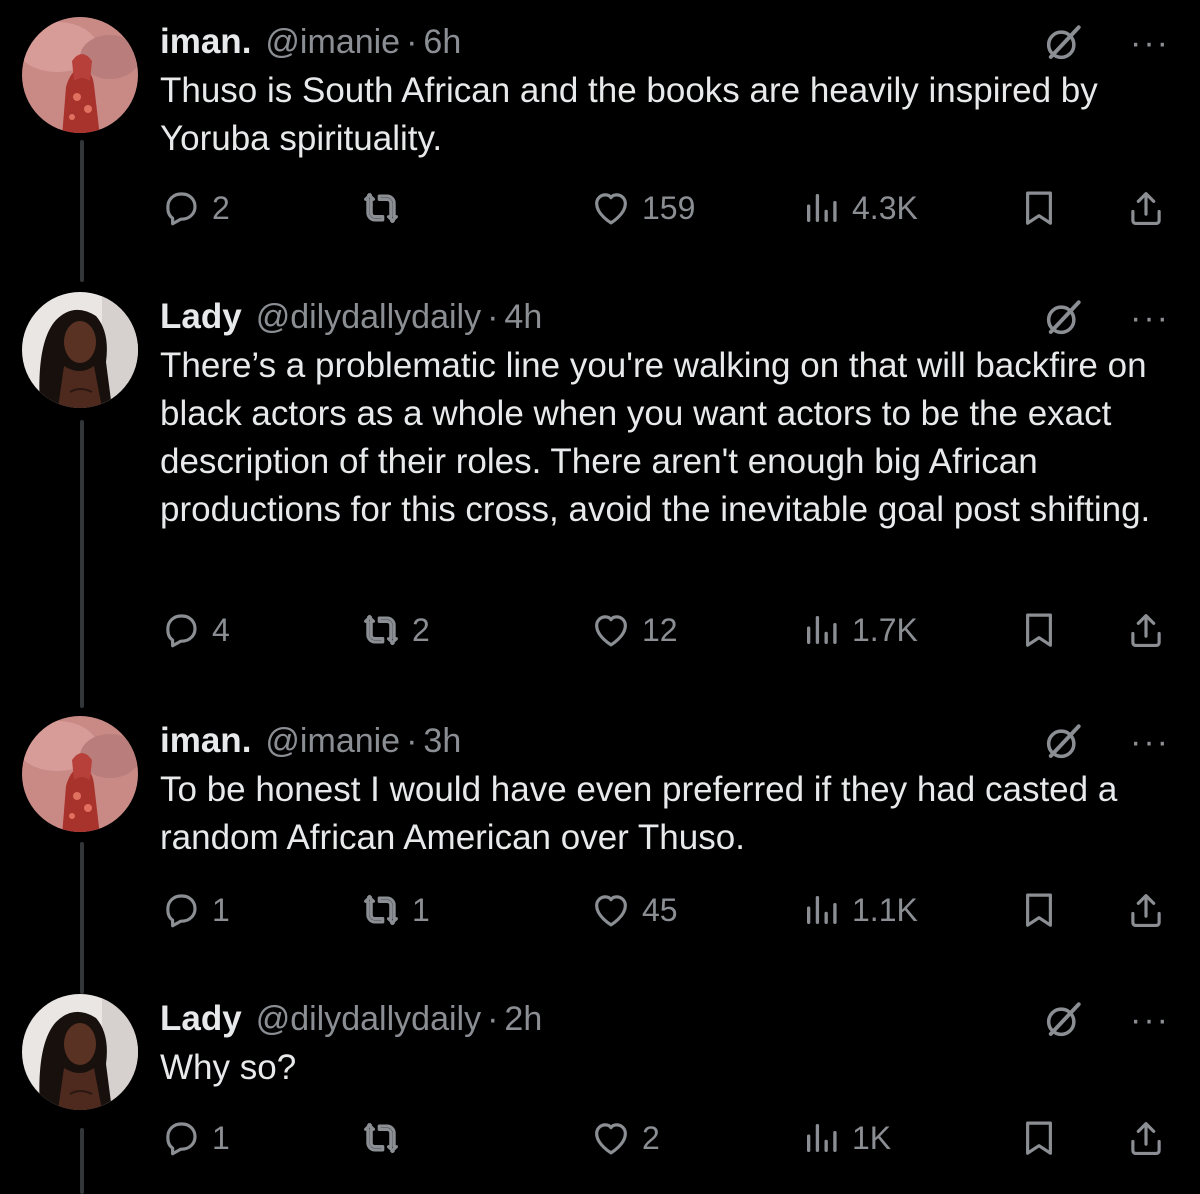  I want to click on retweet-count: 2, so click(421, 629).